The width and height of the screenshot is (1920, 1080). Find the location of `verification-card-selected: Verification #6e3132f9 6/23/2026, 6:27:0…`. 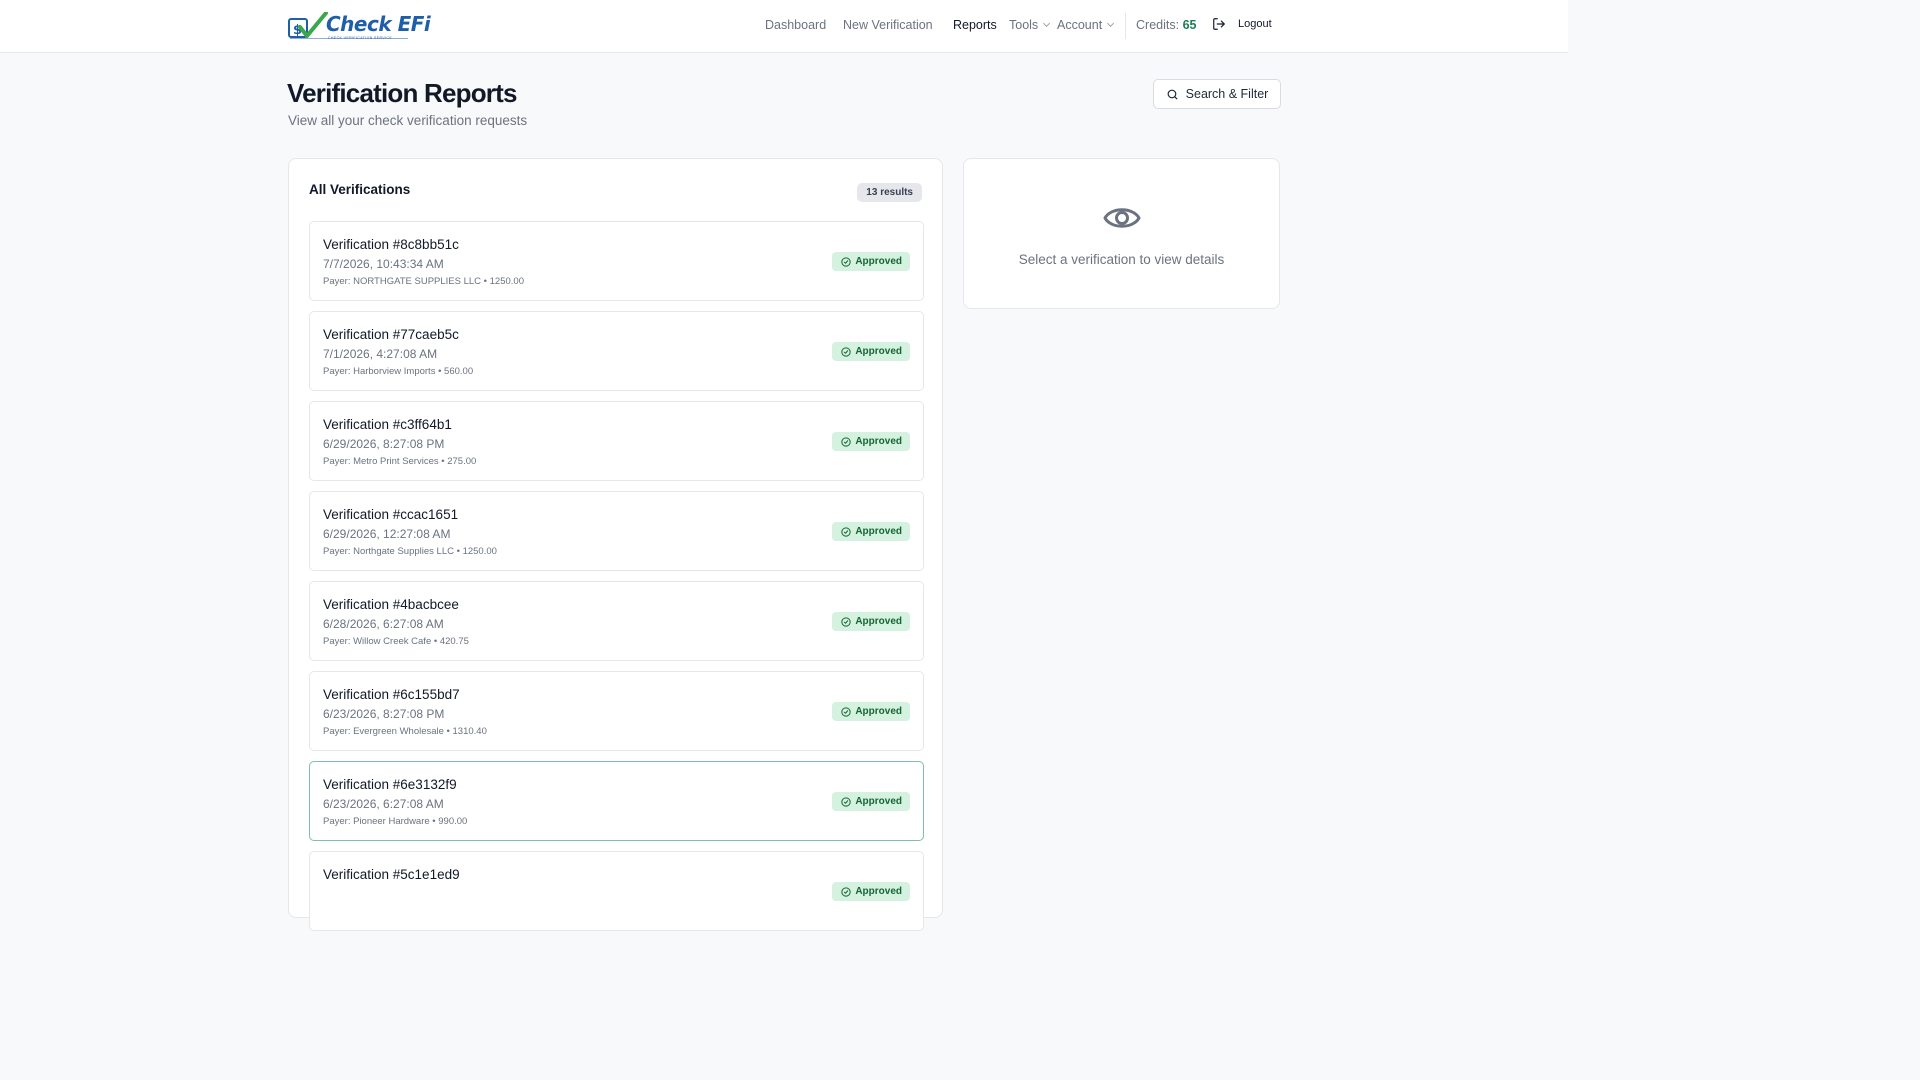

verification-card-selected: Verification #6e3132f9 6/23/2026, 6:27:0… is located at coordinates (616, 801).